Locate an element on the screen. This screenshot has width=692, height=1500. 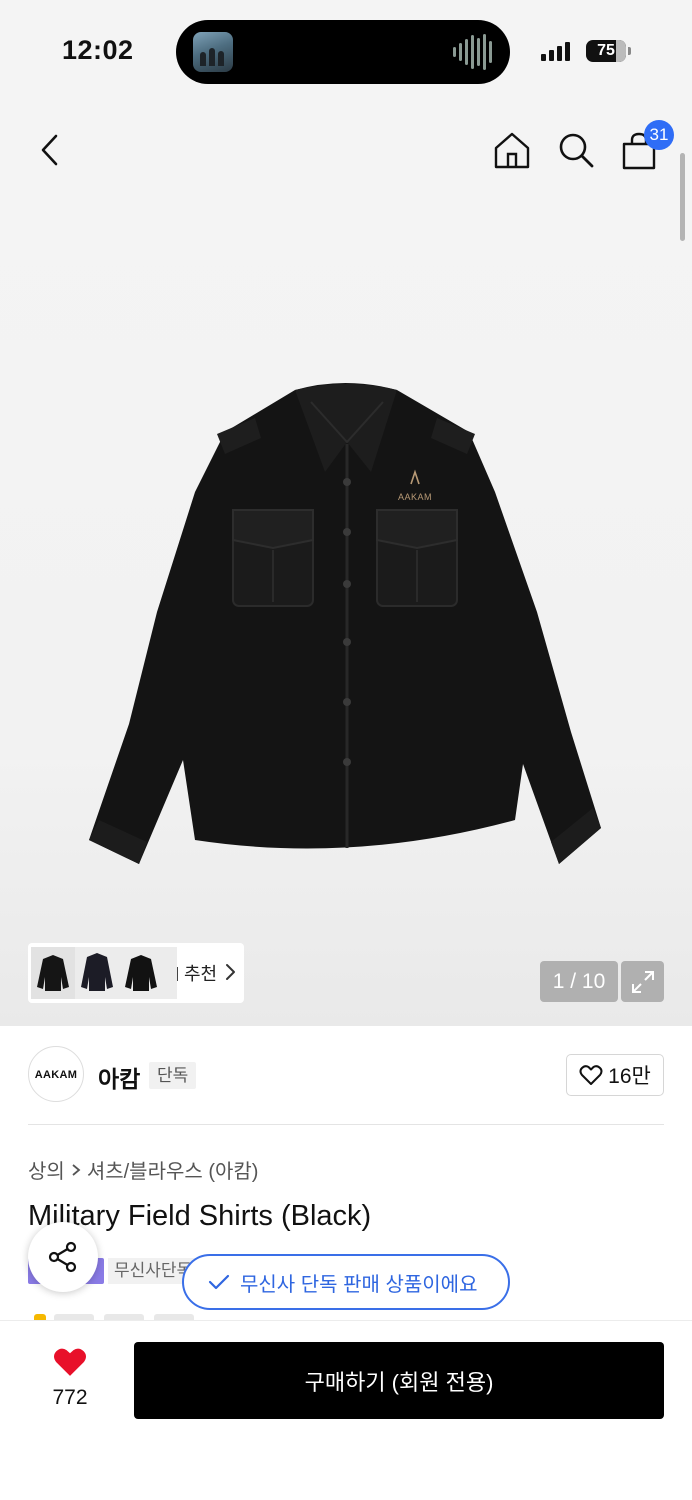
exclusive-toast: 무신사 단독 판매 상품이에요 is located at coordinates (346, 1282).